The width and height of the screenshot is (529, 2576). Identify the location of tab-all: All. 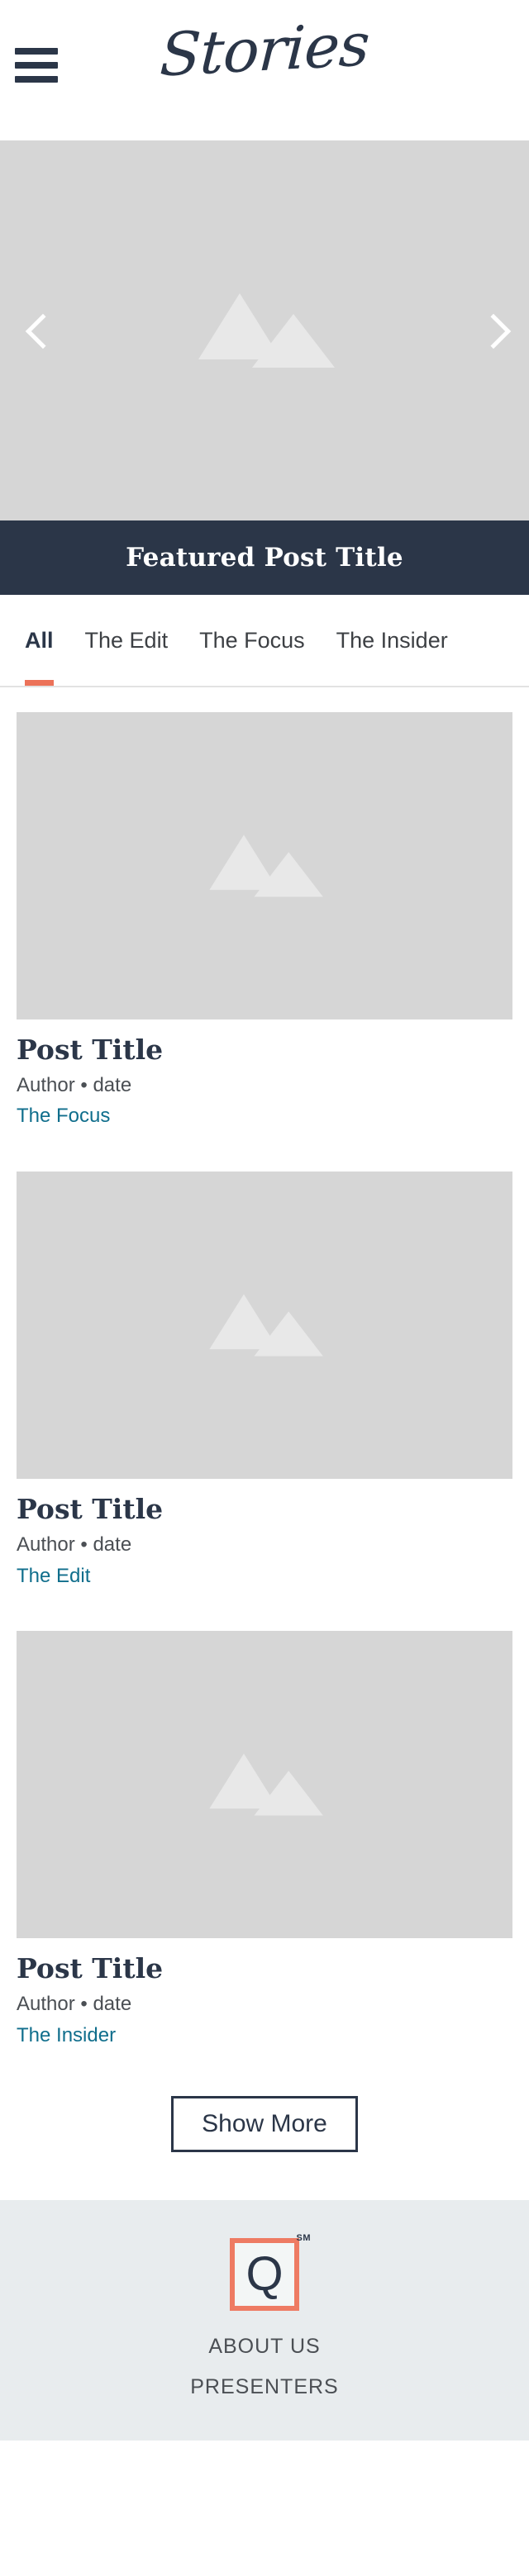
(39, 640).